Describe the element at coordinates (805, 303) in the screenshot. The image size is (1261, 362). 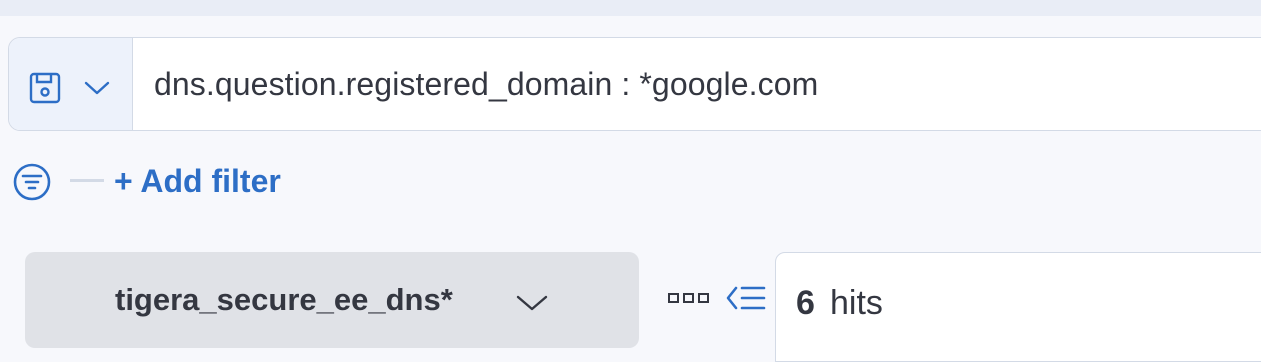
I see `hits-count: 6` at that location.